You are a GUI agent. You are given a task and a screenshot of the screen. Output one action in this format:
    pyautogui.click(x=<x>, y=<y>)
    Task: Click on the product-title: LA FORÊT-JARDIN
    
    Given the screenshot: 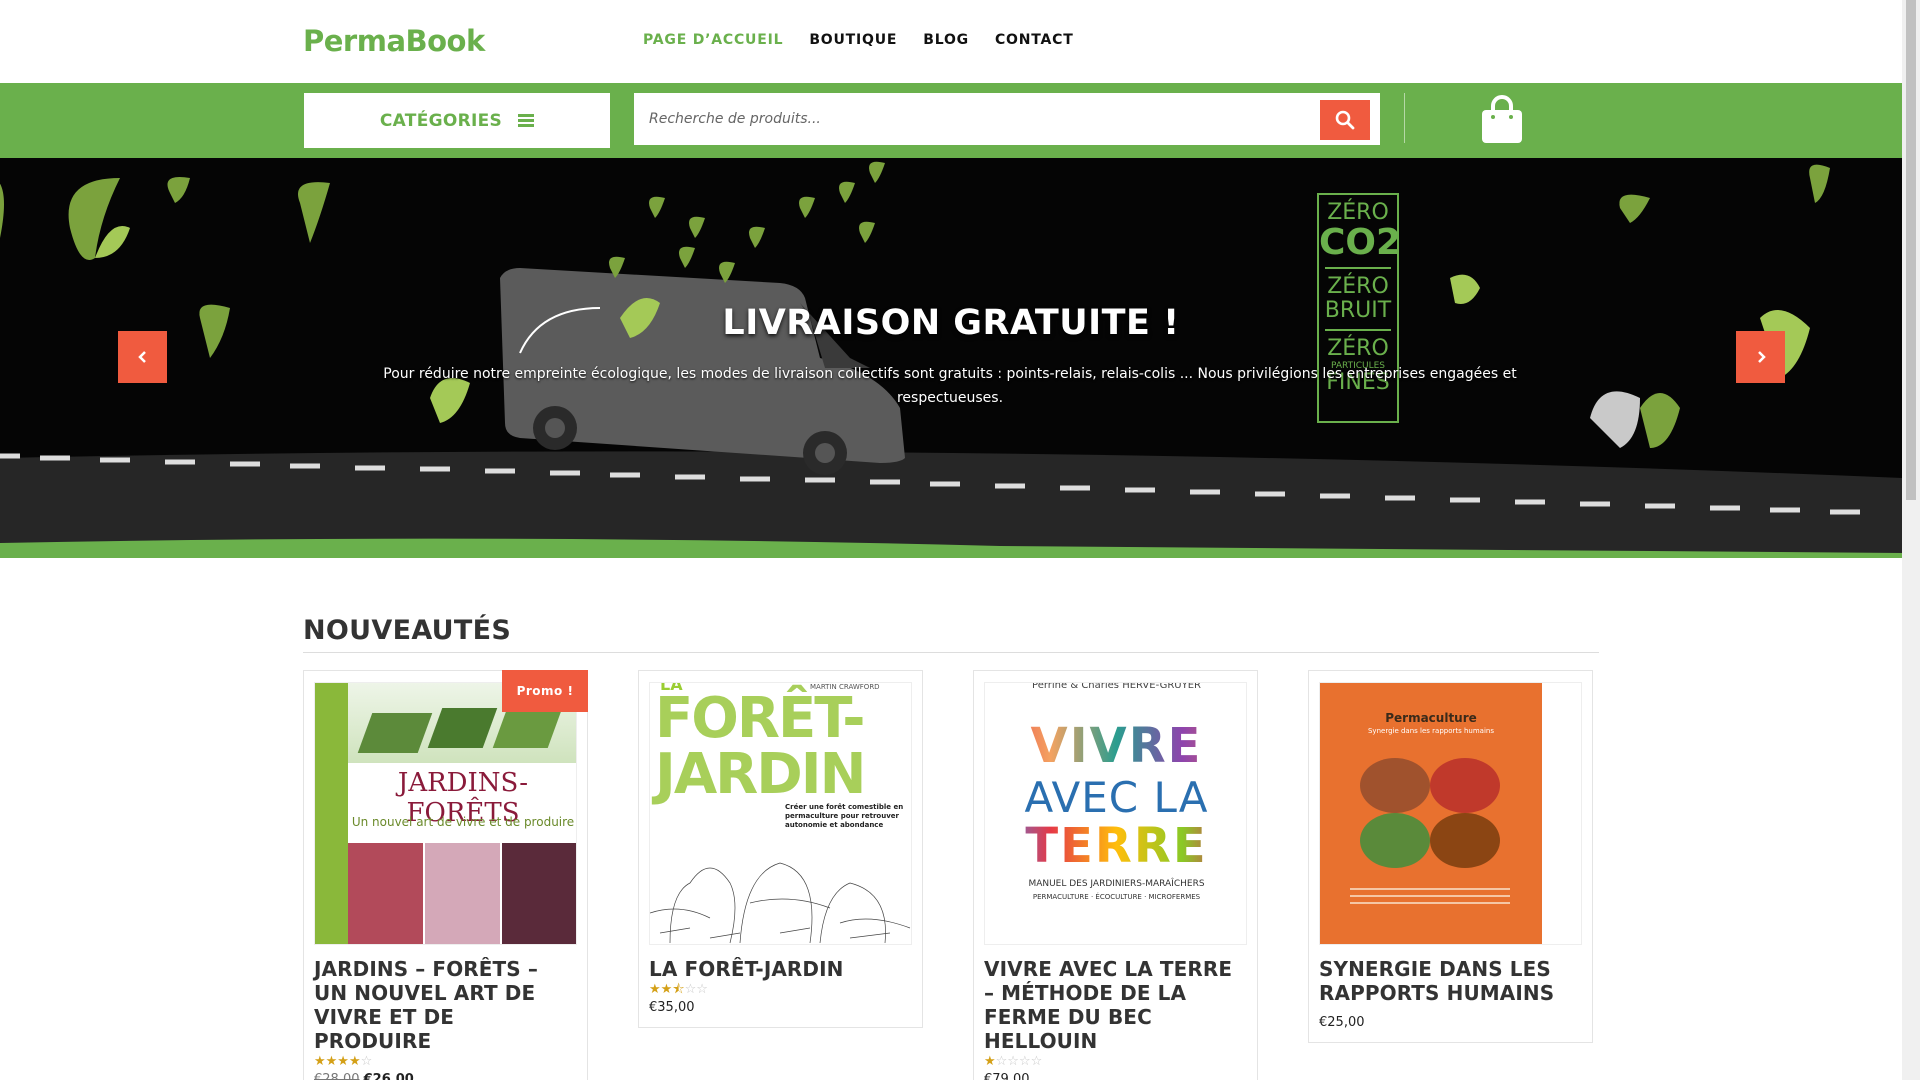 What is the action you would take?
    pyautogui.click(x=780, y=969)
    